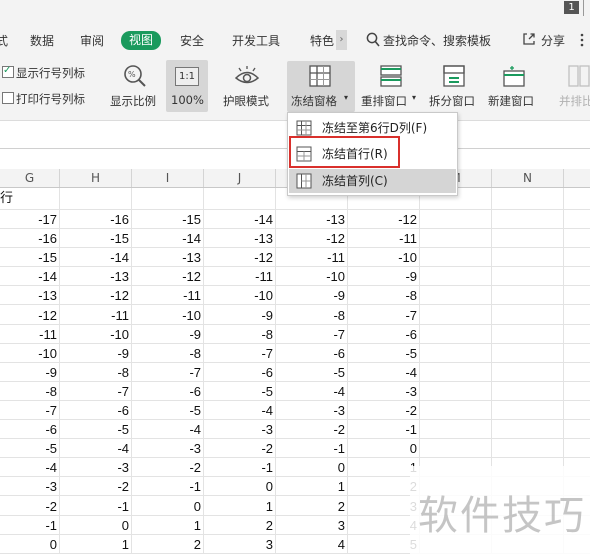 This screenshot has height=554, width=590. Describe the element at coordinates (96, 219) in the screenshot. I see `table-cell: -16` at that location.